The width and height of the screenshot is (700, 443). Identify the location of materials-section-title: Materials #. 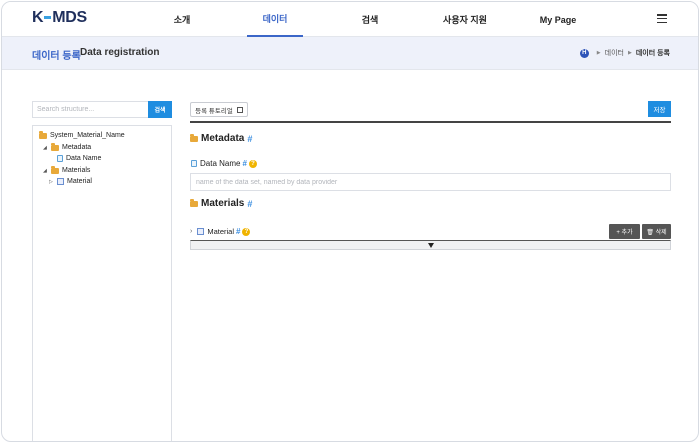
(221, 203).